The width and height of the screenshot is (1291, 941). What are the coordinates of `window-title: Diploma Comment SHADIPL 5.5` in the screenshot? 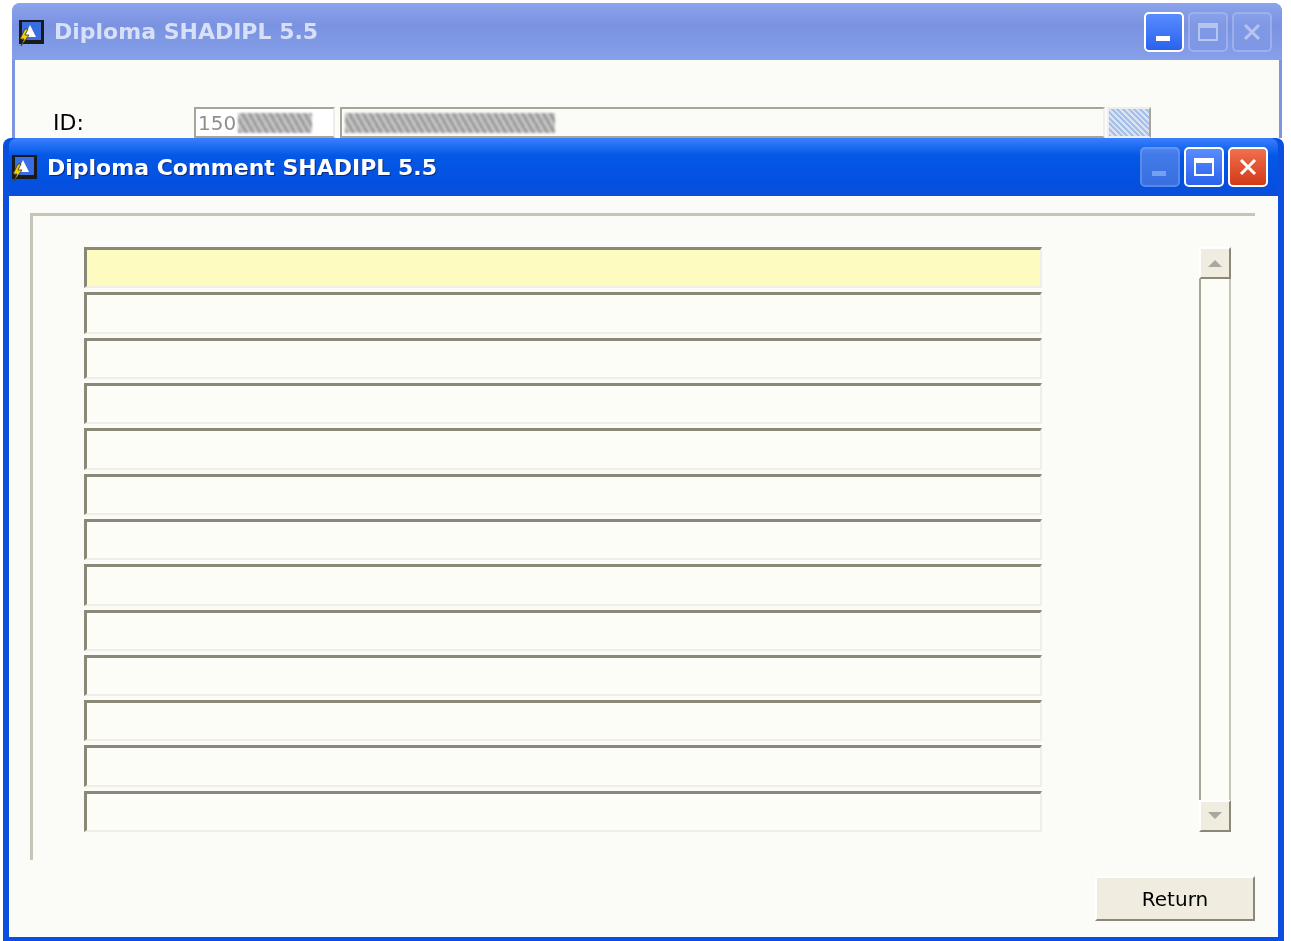 It's located at (242, 167).